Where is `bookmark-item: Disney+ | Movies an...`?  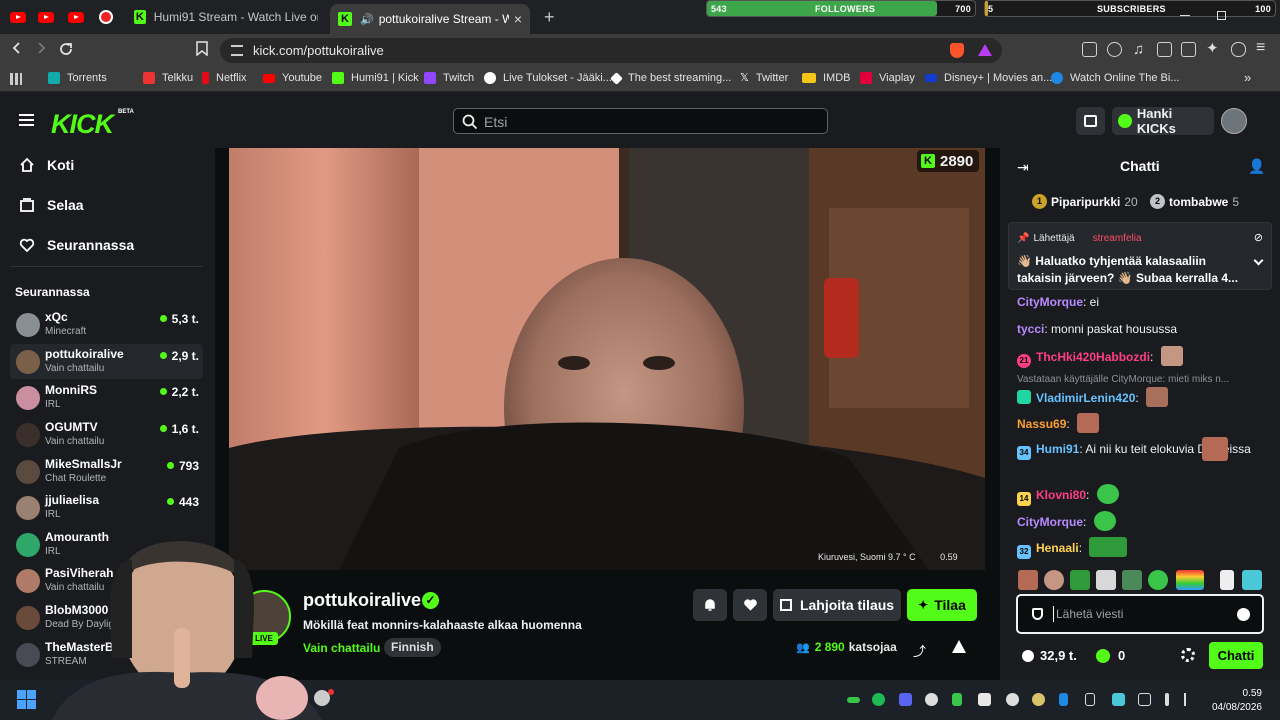 bookmark-item: Disney+ | Movies an... is located at coordinates (988, 78).